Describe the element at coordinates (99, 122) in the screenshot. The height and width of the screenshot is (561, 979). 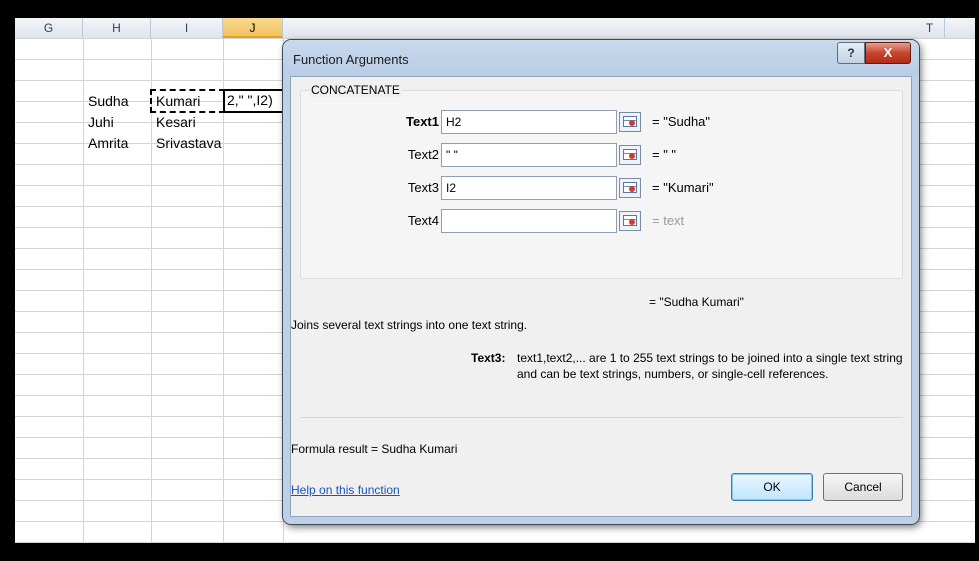
I see `cell-h3: Juhi` at that location.